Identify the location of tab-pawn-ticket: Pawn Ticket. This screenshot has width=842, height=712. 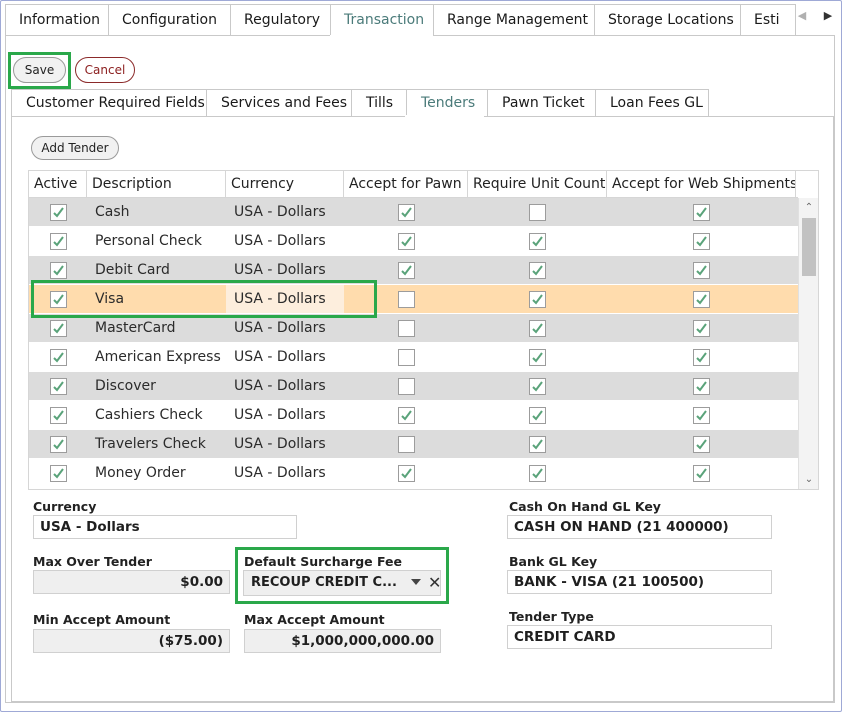
(541, 103).